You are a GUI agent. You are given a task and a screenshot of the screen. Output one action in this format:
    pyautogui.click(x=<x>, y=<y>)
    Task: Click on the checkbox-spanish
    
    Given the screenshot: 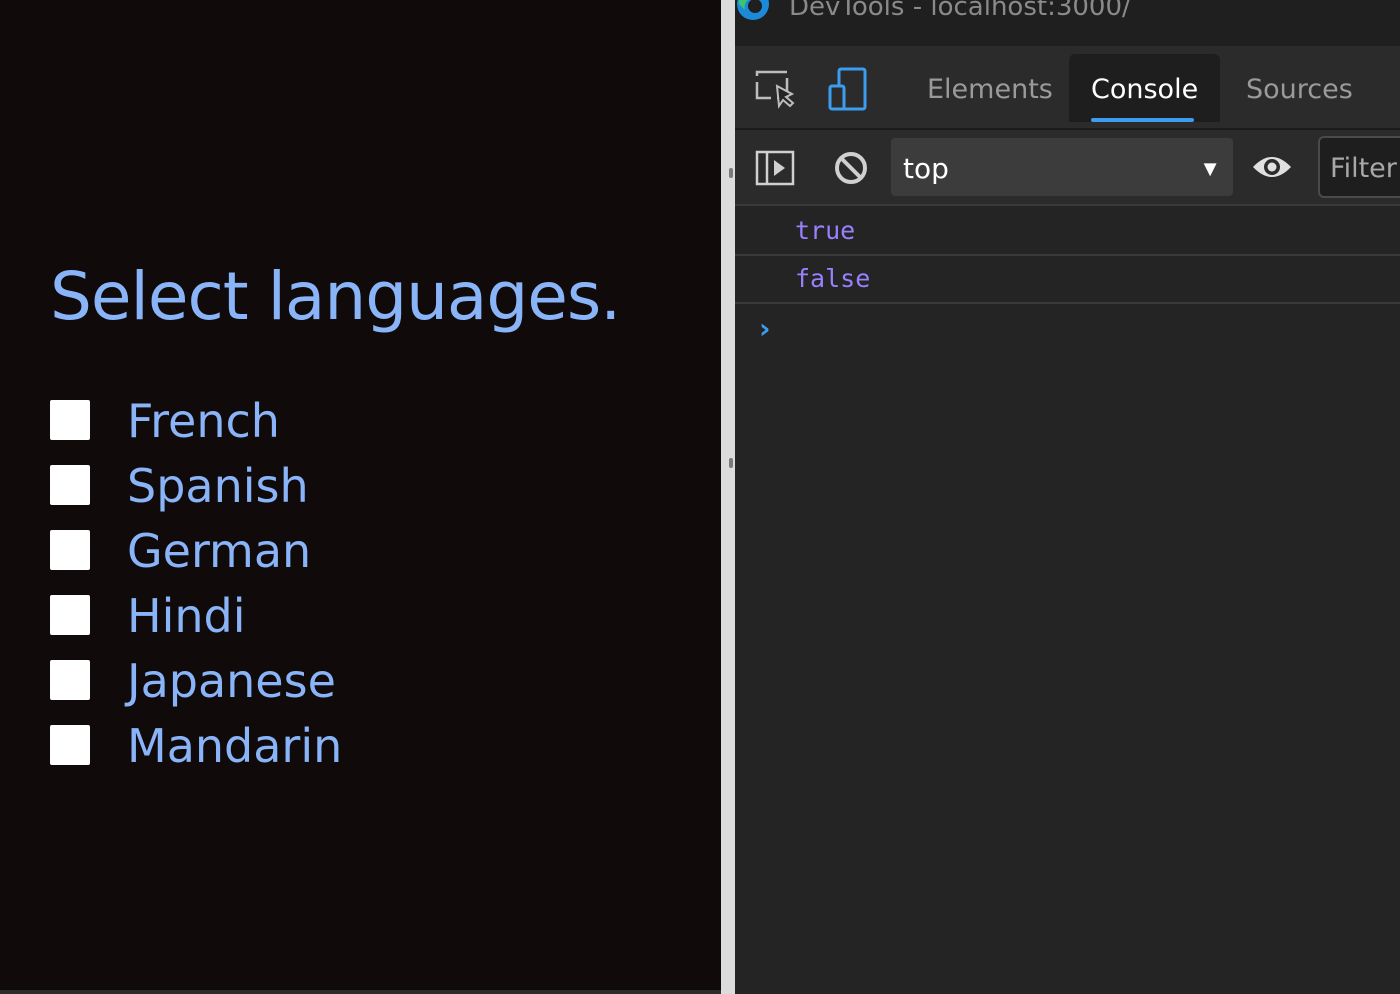 What is the action you would take?
    pyautogui.click(x=70, y=485)
    